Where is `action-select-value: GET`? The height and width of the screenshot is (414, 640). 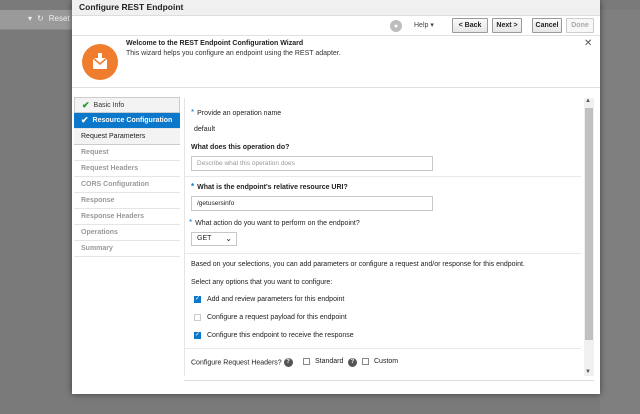 action-select-value: GET is located at coordinates (204, 238).